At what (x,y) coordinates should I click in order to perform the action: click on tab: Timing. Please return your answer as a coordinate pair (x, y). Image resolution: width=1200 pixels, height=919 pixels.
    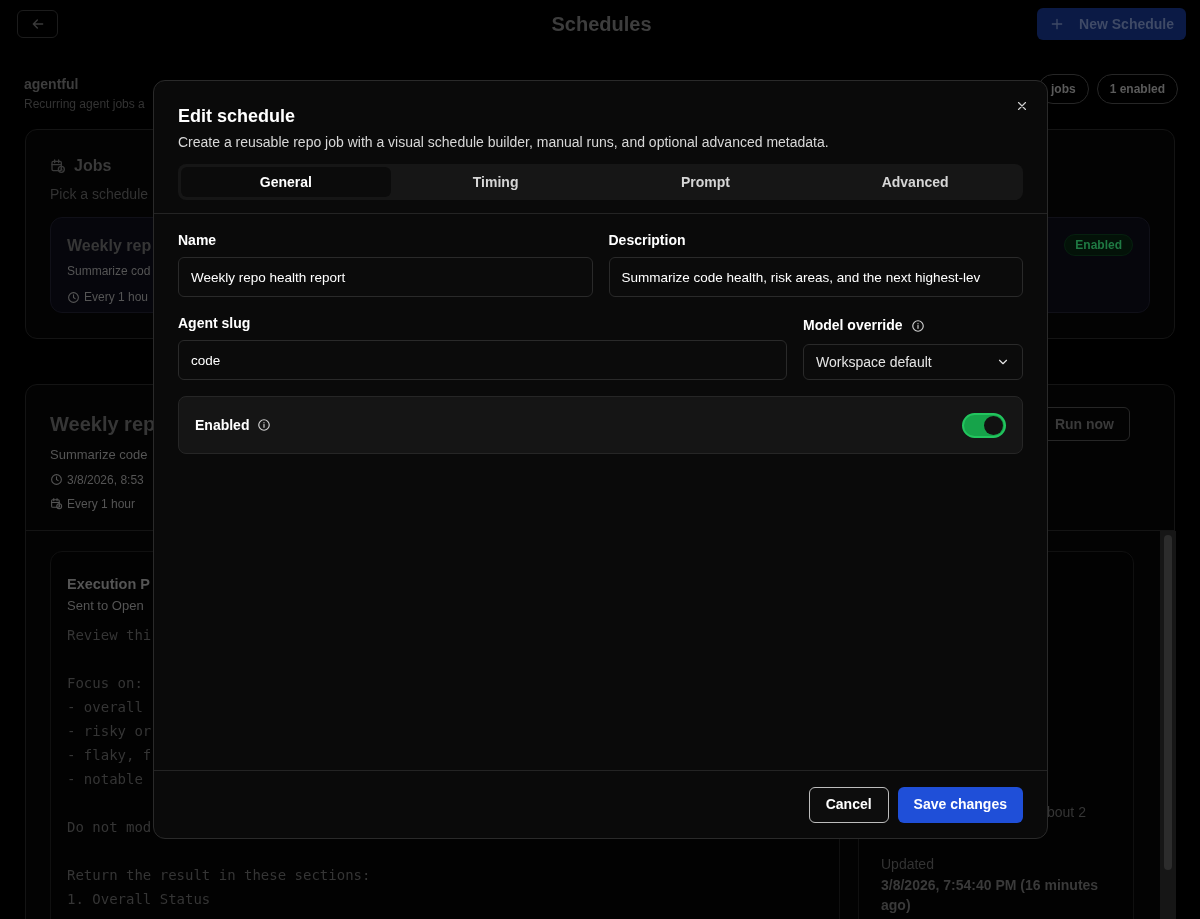
    Looking at the image, I should click on (495, 182).